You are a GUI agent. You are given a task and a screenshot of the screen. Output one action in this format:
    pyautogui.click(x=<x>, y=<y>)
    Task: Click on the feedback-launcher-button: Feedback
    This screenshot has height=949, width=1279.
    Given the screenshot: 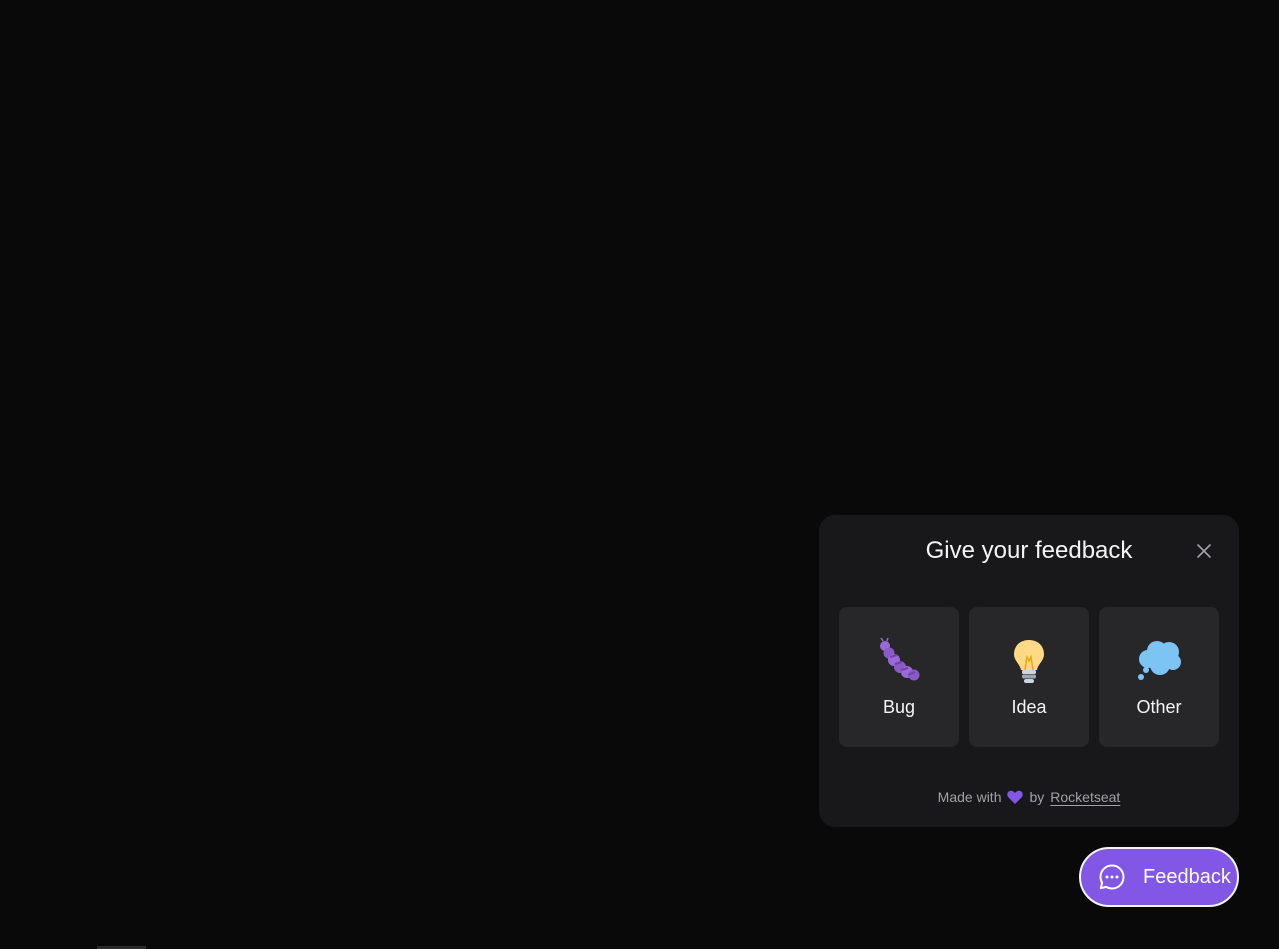 What is the action you would take?
    pyautogui.click(x=1159, y=877)
    